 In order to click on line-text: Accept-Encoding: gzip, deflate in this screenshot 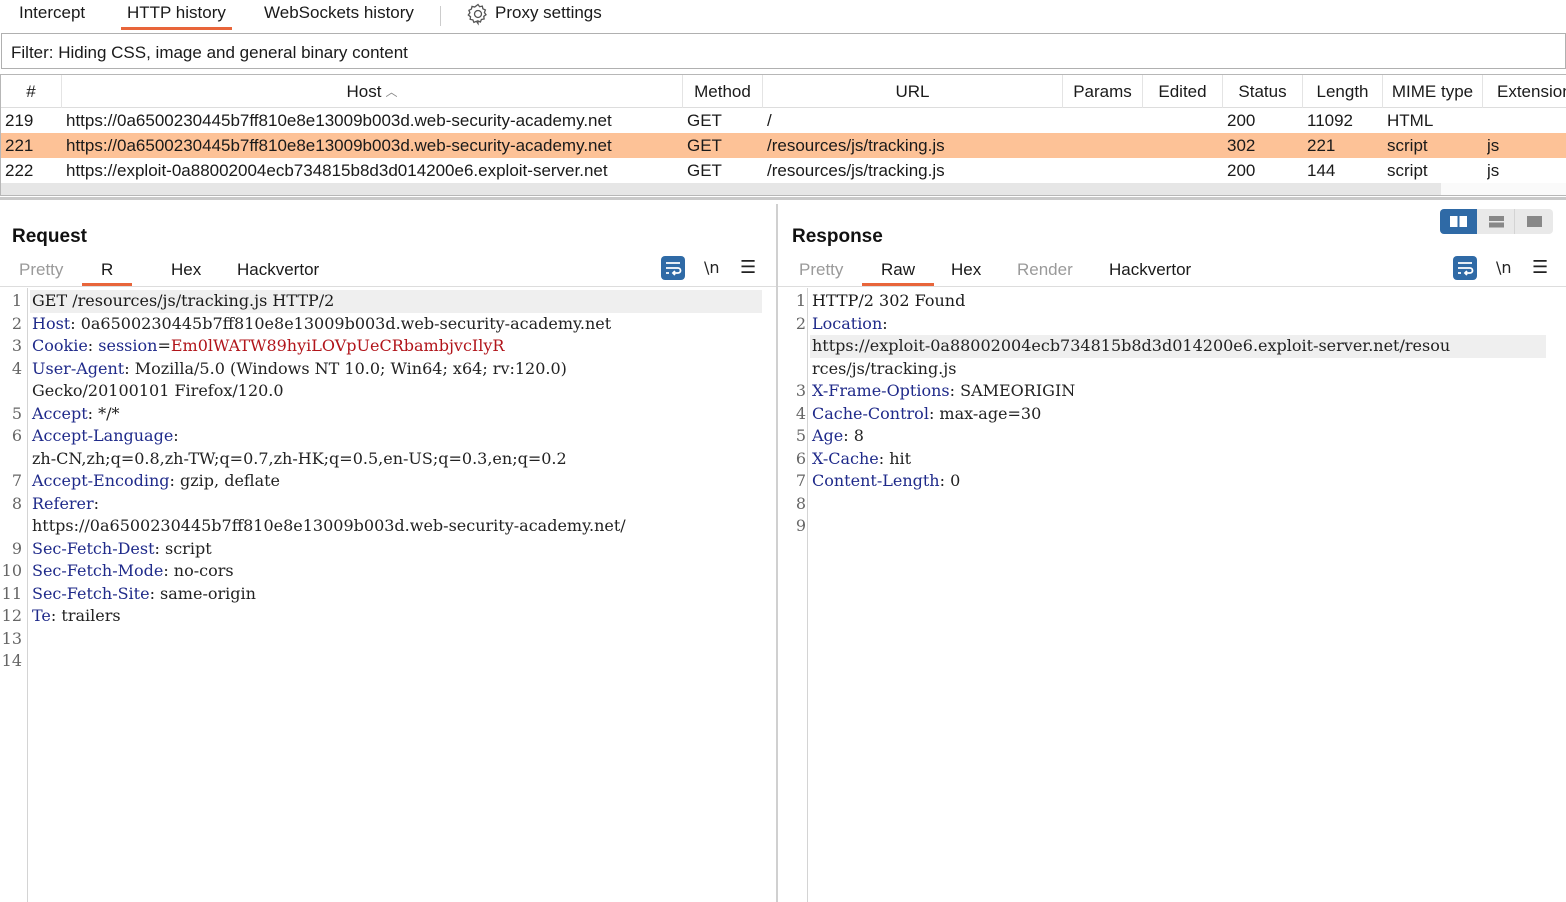, I will do `click(156, 481)`.